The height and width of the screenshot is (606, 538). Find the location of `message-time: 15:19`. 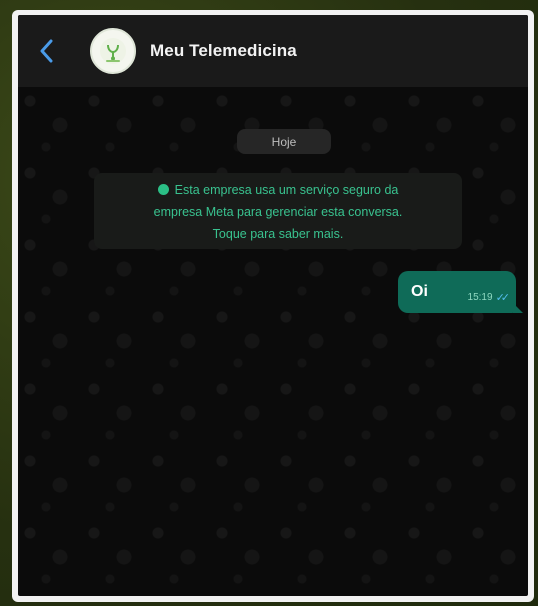

message-time: 15:19 is located at coordinates (480, 297).